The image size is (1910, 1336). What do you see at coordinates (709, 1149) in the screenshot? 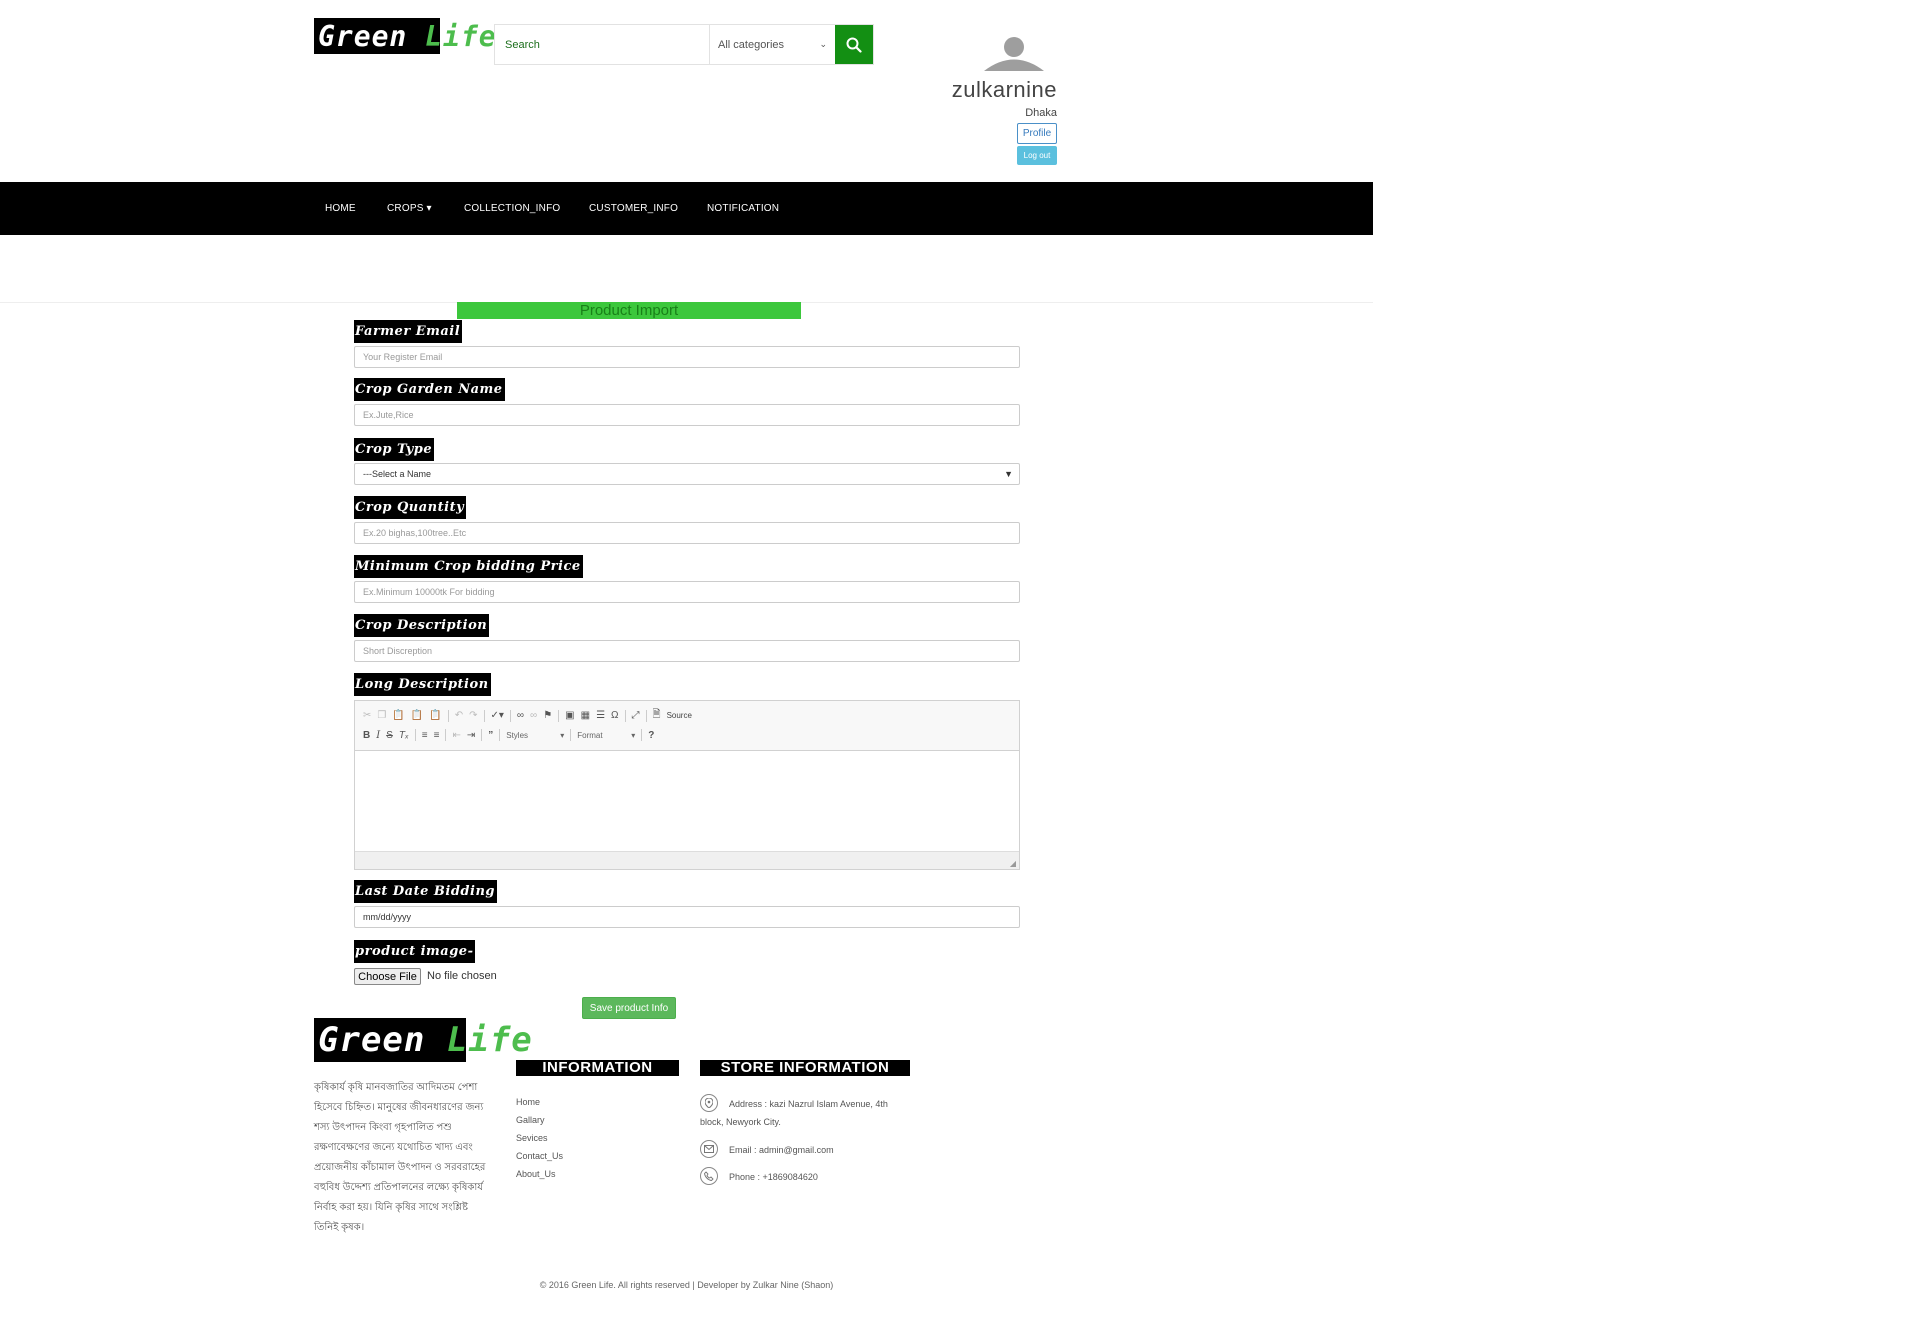
I see `email-icon` at bounding box center [709, 1149].